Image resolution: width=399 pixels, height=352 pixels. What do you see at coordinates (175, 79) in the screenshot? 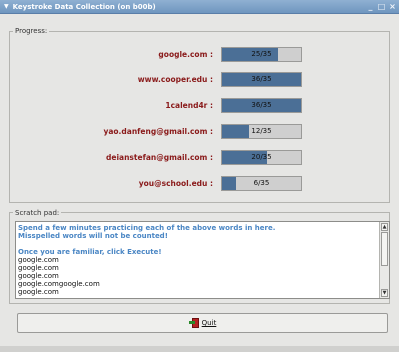
I see `progress-label: www.cooper.edu :` at bounding box center [175, 79].